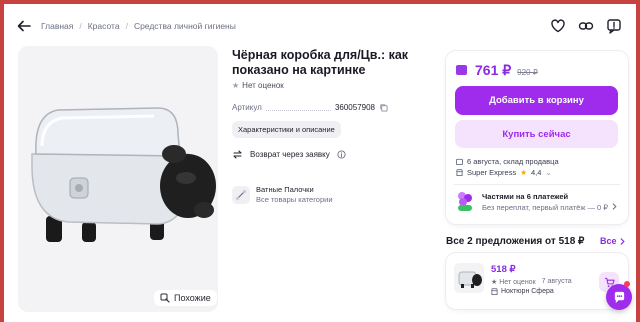  I want to click on offers-all-label: Все, so click(608, 241).